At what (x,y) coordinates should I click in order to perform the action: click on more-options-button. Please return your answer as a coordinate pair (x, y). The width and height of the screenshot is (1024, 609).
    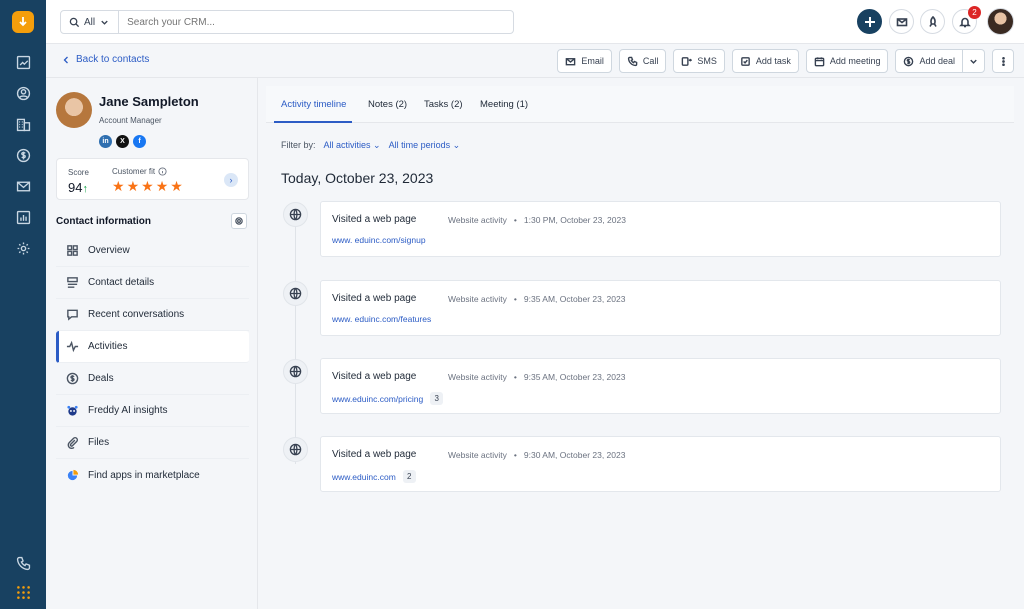
    Looking at the image, I should click on (1003, 61).